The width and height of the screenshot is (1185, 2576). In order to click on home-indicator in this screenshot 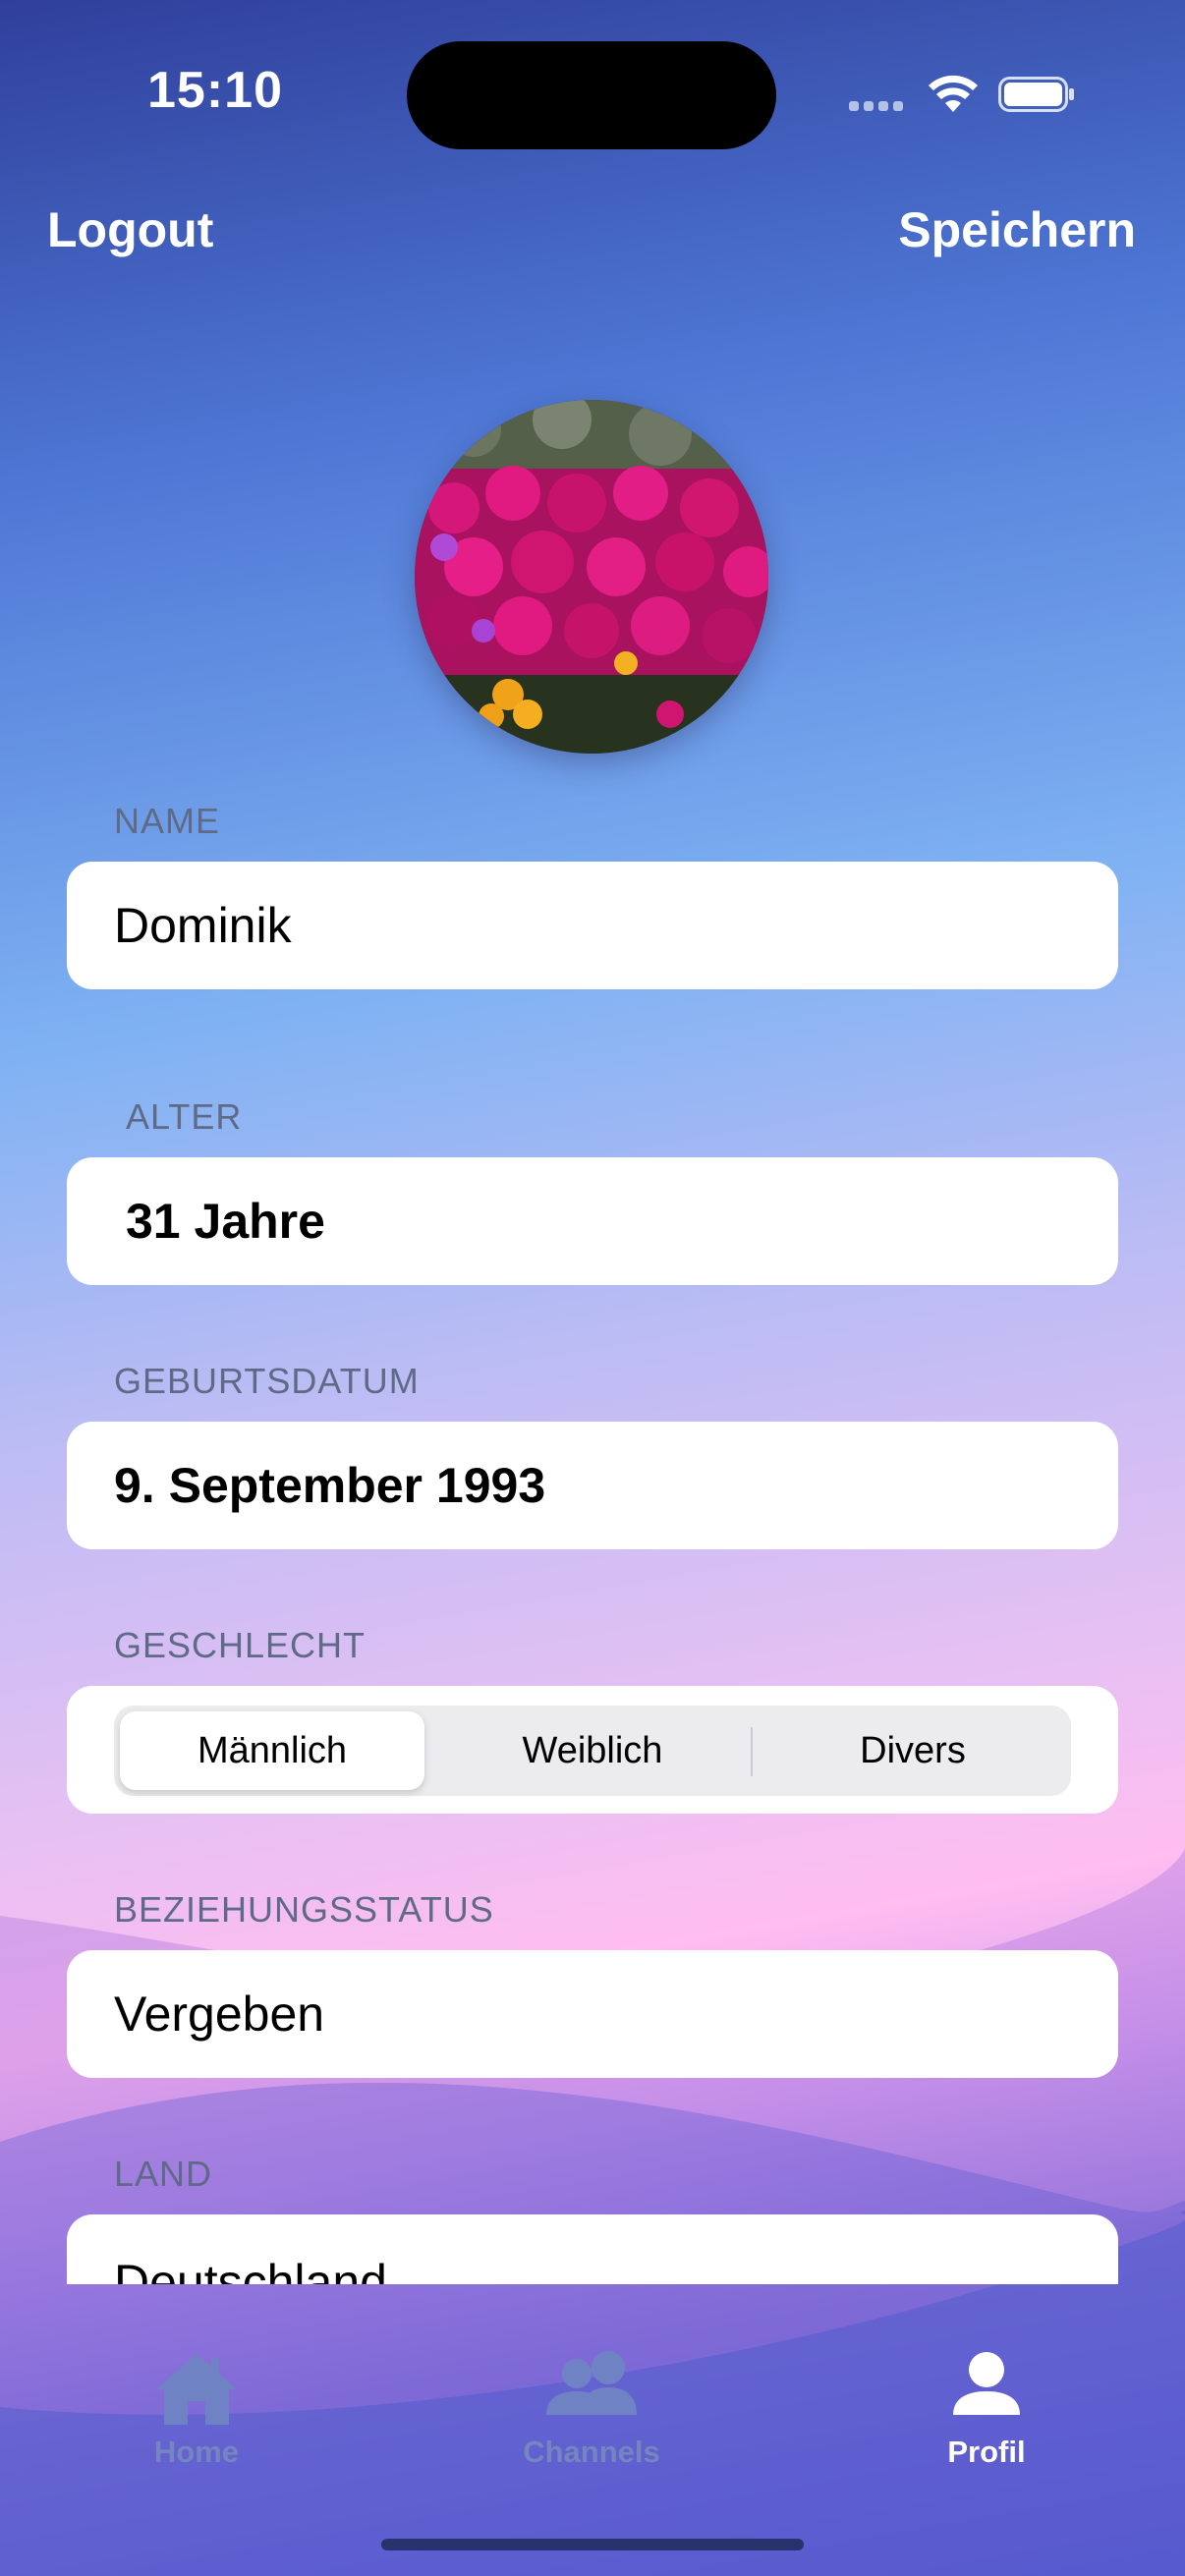, I will do `click(592, 2544)`.